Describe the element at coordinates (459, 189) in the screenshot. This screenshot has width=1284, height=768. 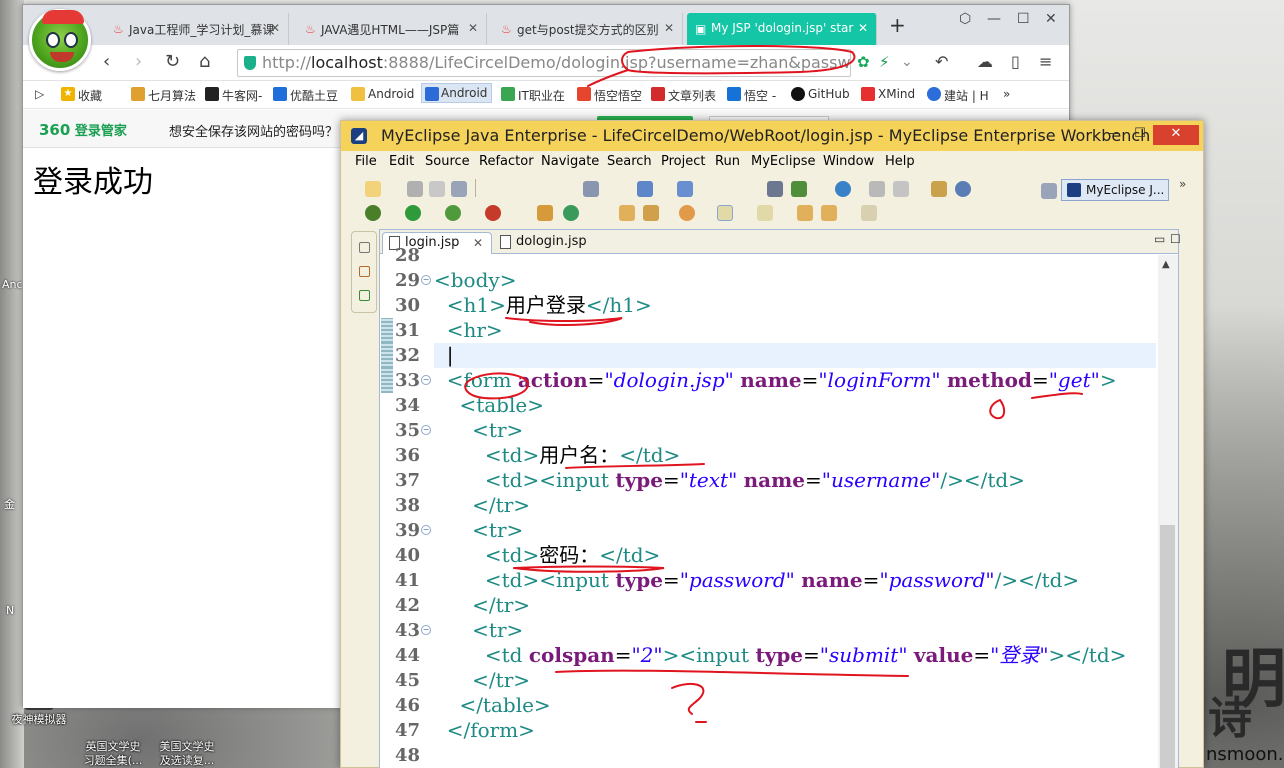
I see `print-icon` at that location.